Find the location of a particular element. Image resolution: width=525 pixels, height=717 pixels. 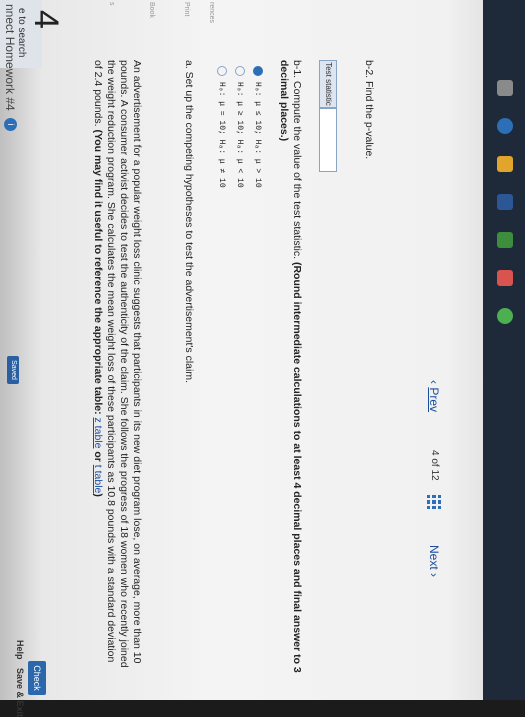

test-statistic-input is located at coordinates (328, 140).